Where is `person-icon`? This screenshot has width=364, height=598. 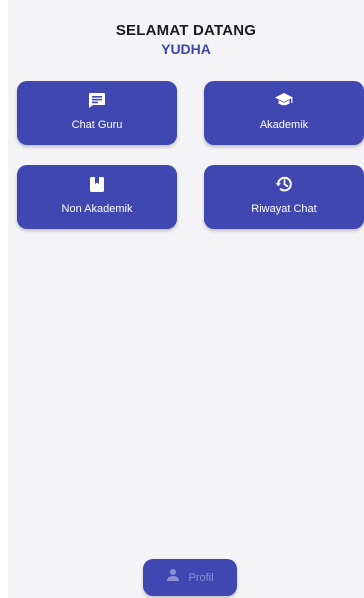 person-icon is located at coordinates (173, 577).